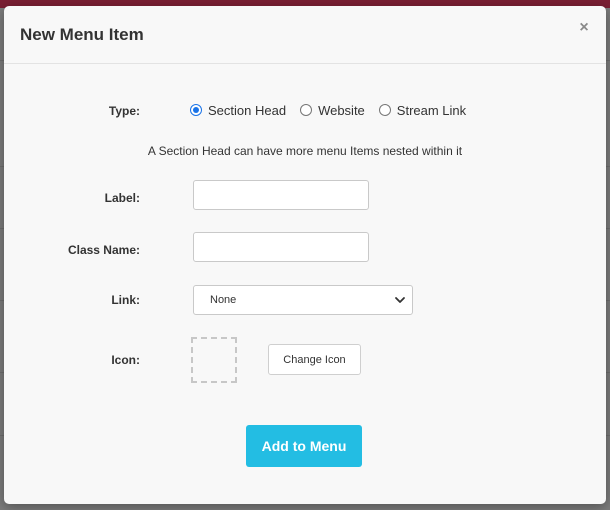 The image size is (610, 510). I want to click on type-option-website: Website, so click(332, 110).